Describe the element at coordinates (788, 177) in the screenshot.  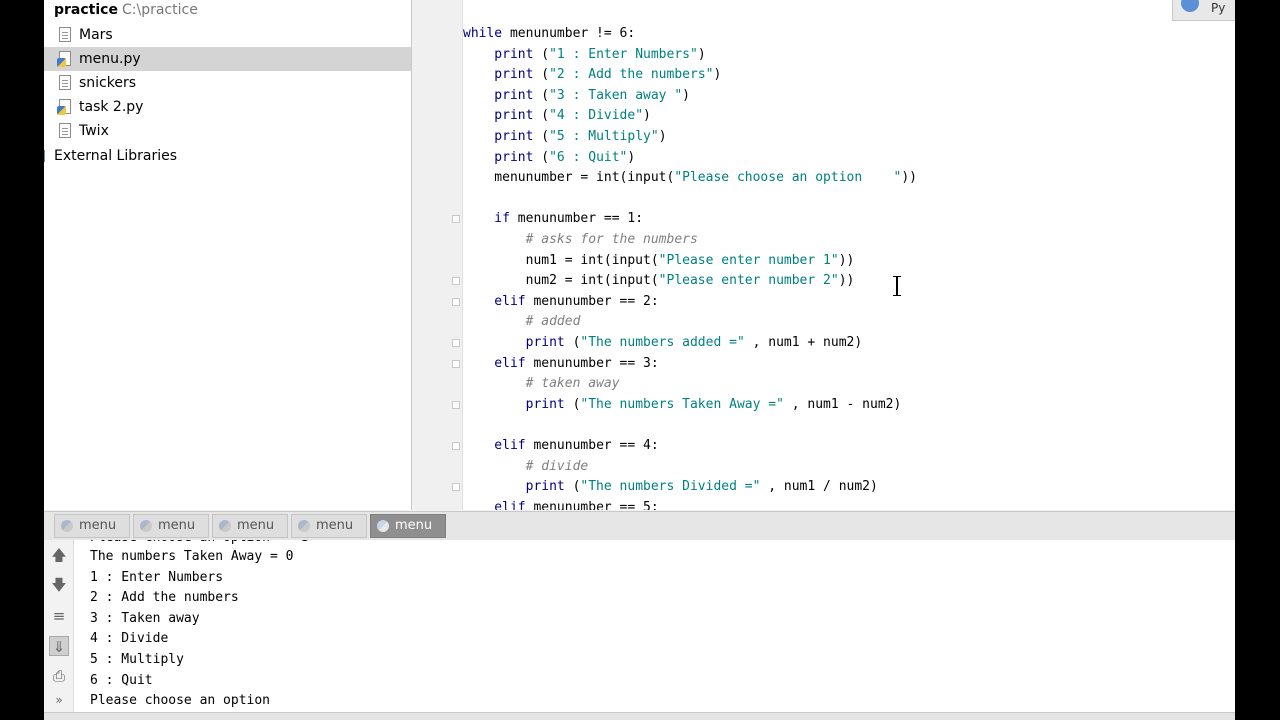
I see `code-token: "Please choose an option "` at that location.